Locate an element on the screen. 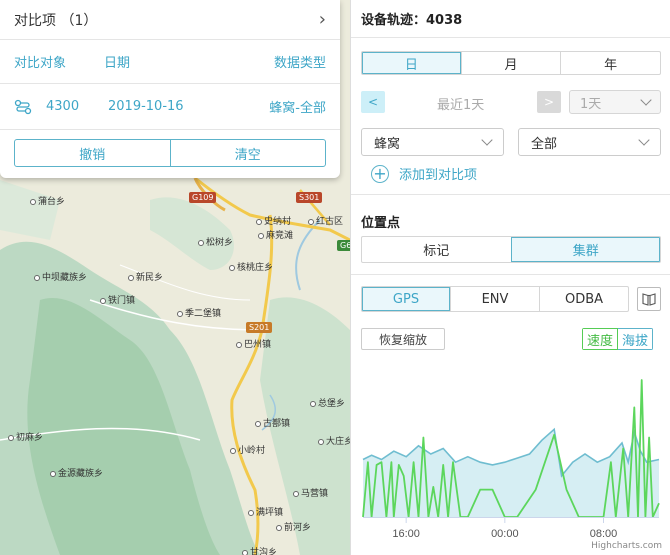 This screenshot has width=670, height=555. book-button is located at coordinates (649, 299).